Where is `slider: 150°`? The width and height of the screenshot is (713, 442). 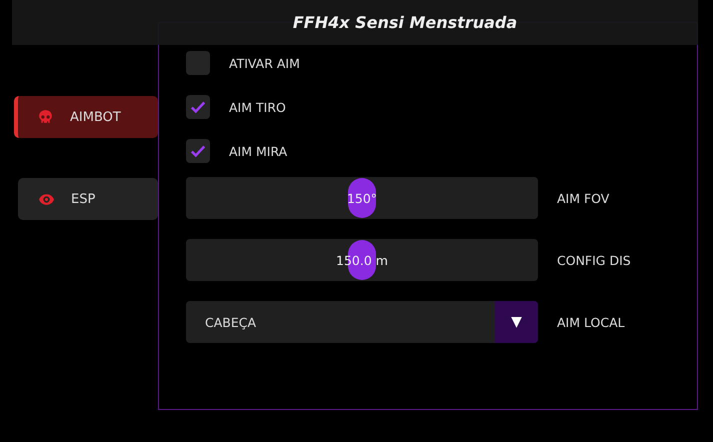 slider: 150° is located at coordinates (362, 198).